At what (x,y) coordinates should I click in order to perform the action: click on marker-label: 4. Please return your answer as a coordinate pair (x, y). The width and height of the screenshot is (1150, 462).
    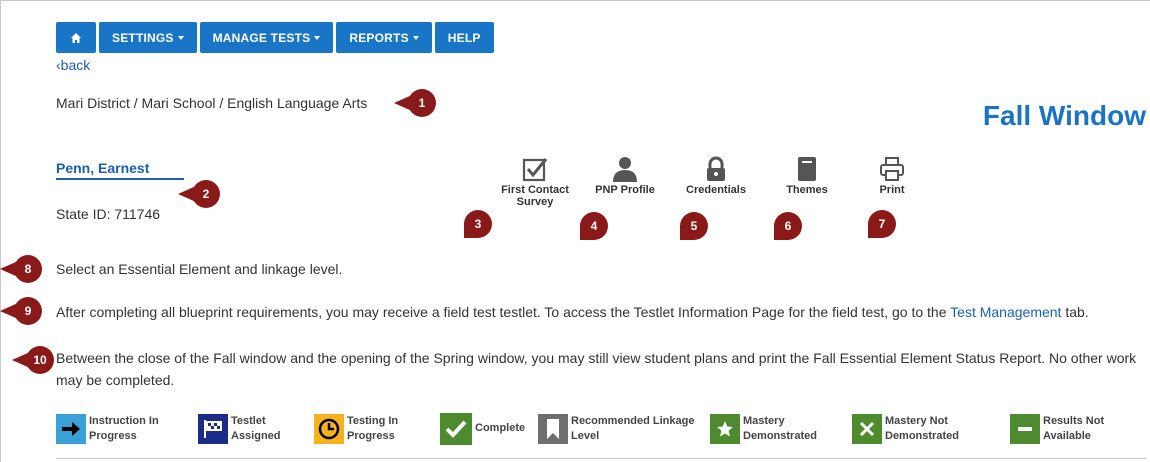
    Looking at the image, I should click on (594, 226).